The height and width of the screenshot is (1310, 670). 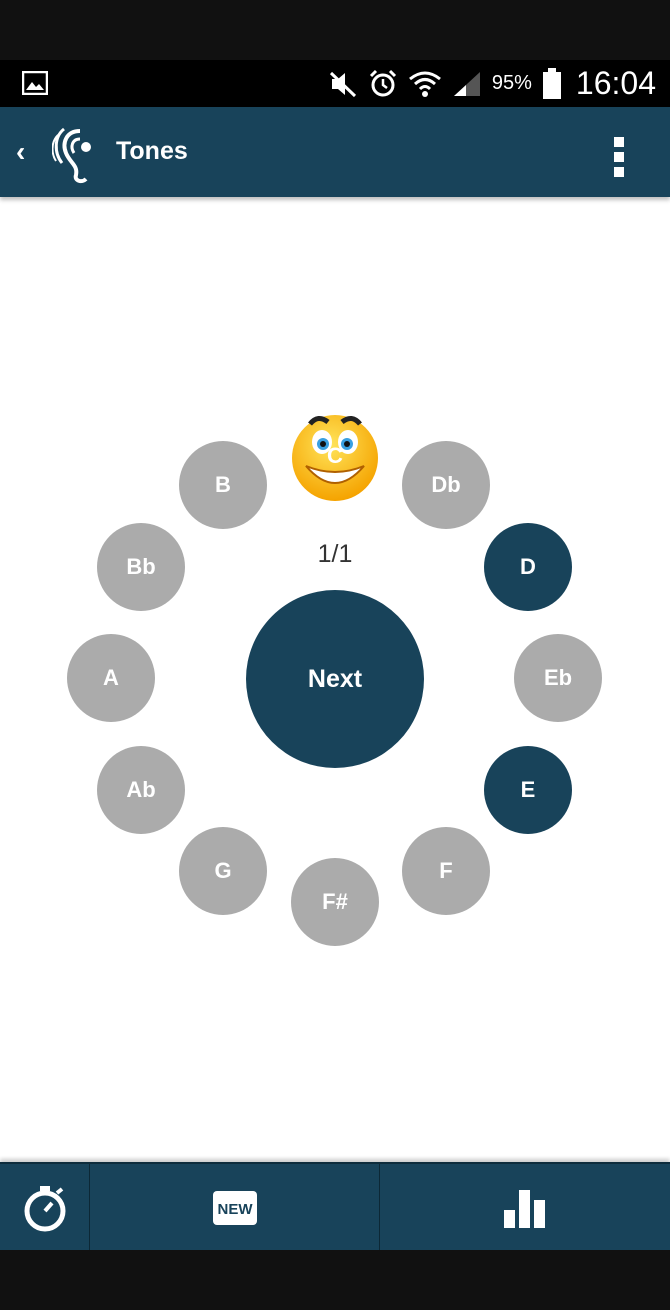 I want to click on note-button-eb: Eb, so click(x=558, y=678).